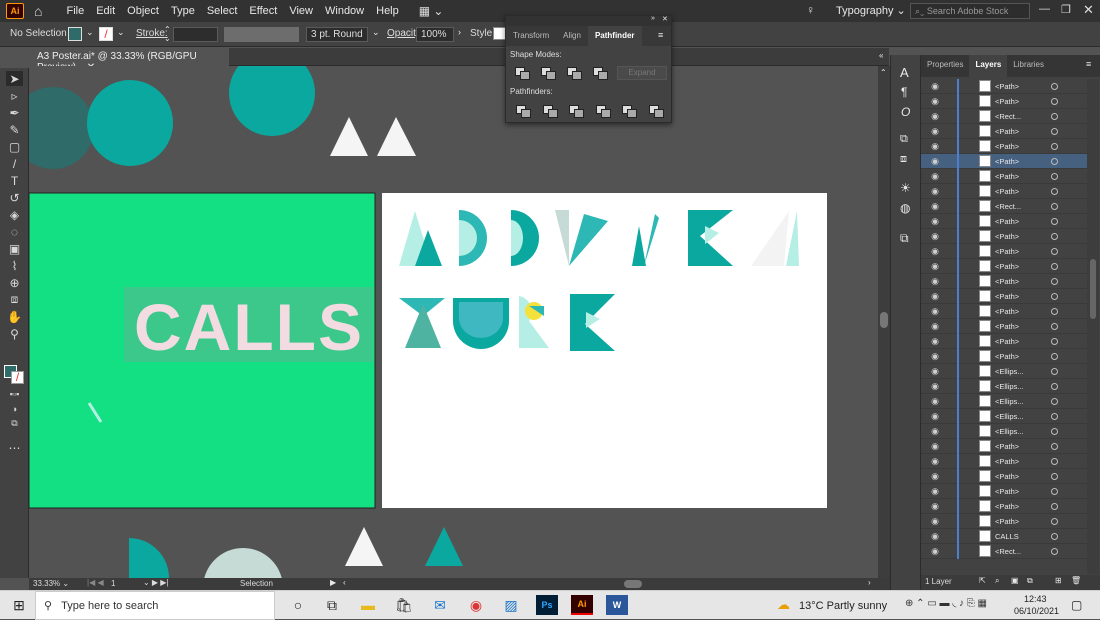  Describe the element at coordinates (14, 333) in the screenshot. I see `zoom-tool-icon: ⚲` at that location.